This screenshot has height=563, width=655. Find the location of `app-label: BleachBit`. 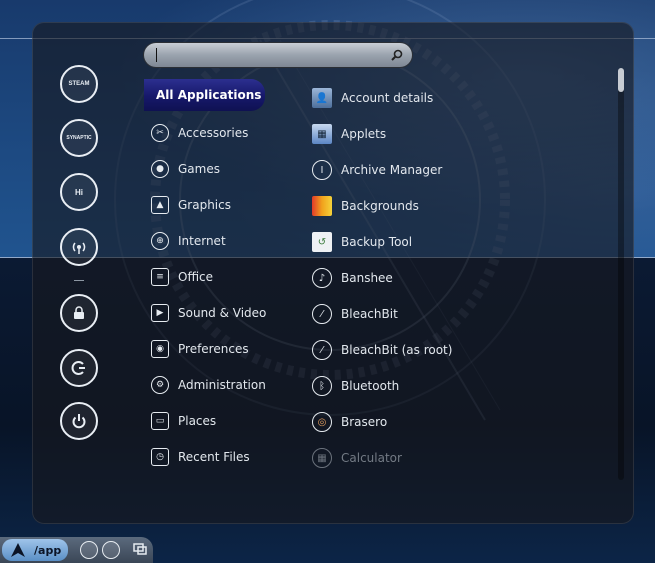

app-label: BleachBit is located at coordinates (369, 314).